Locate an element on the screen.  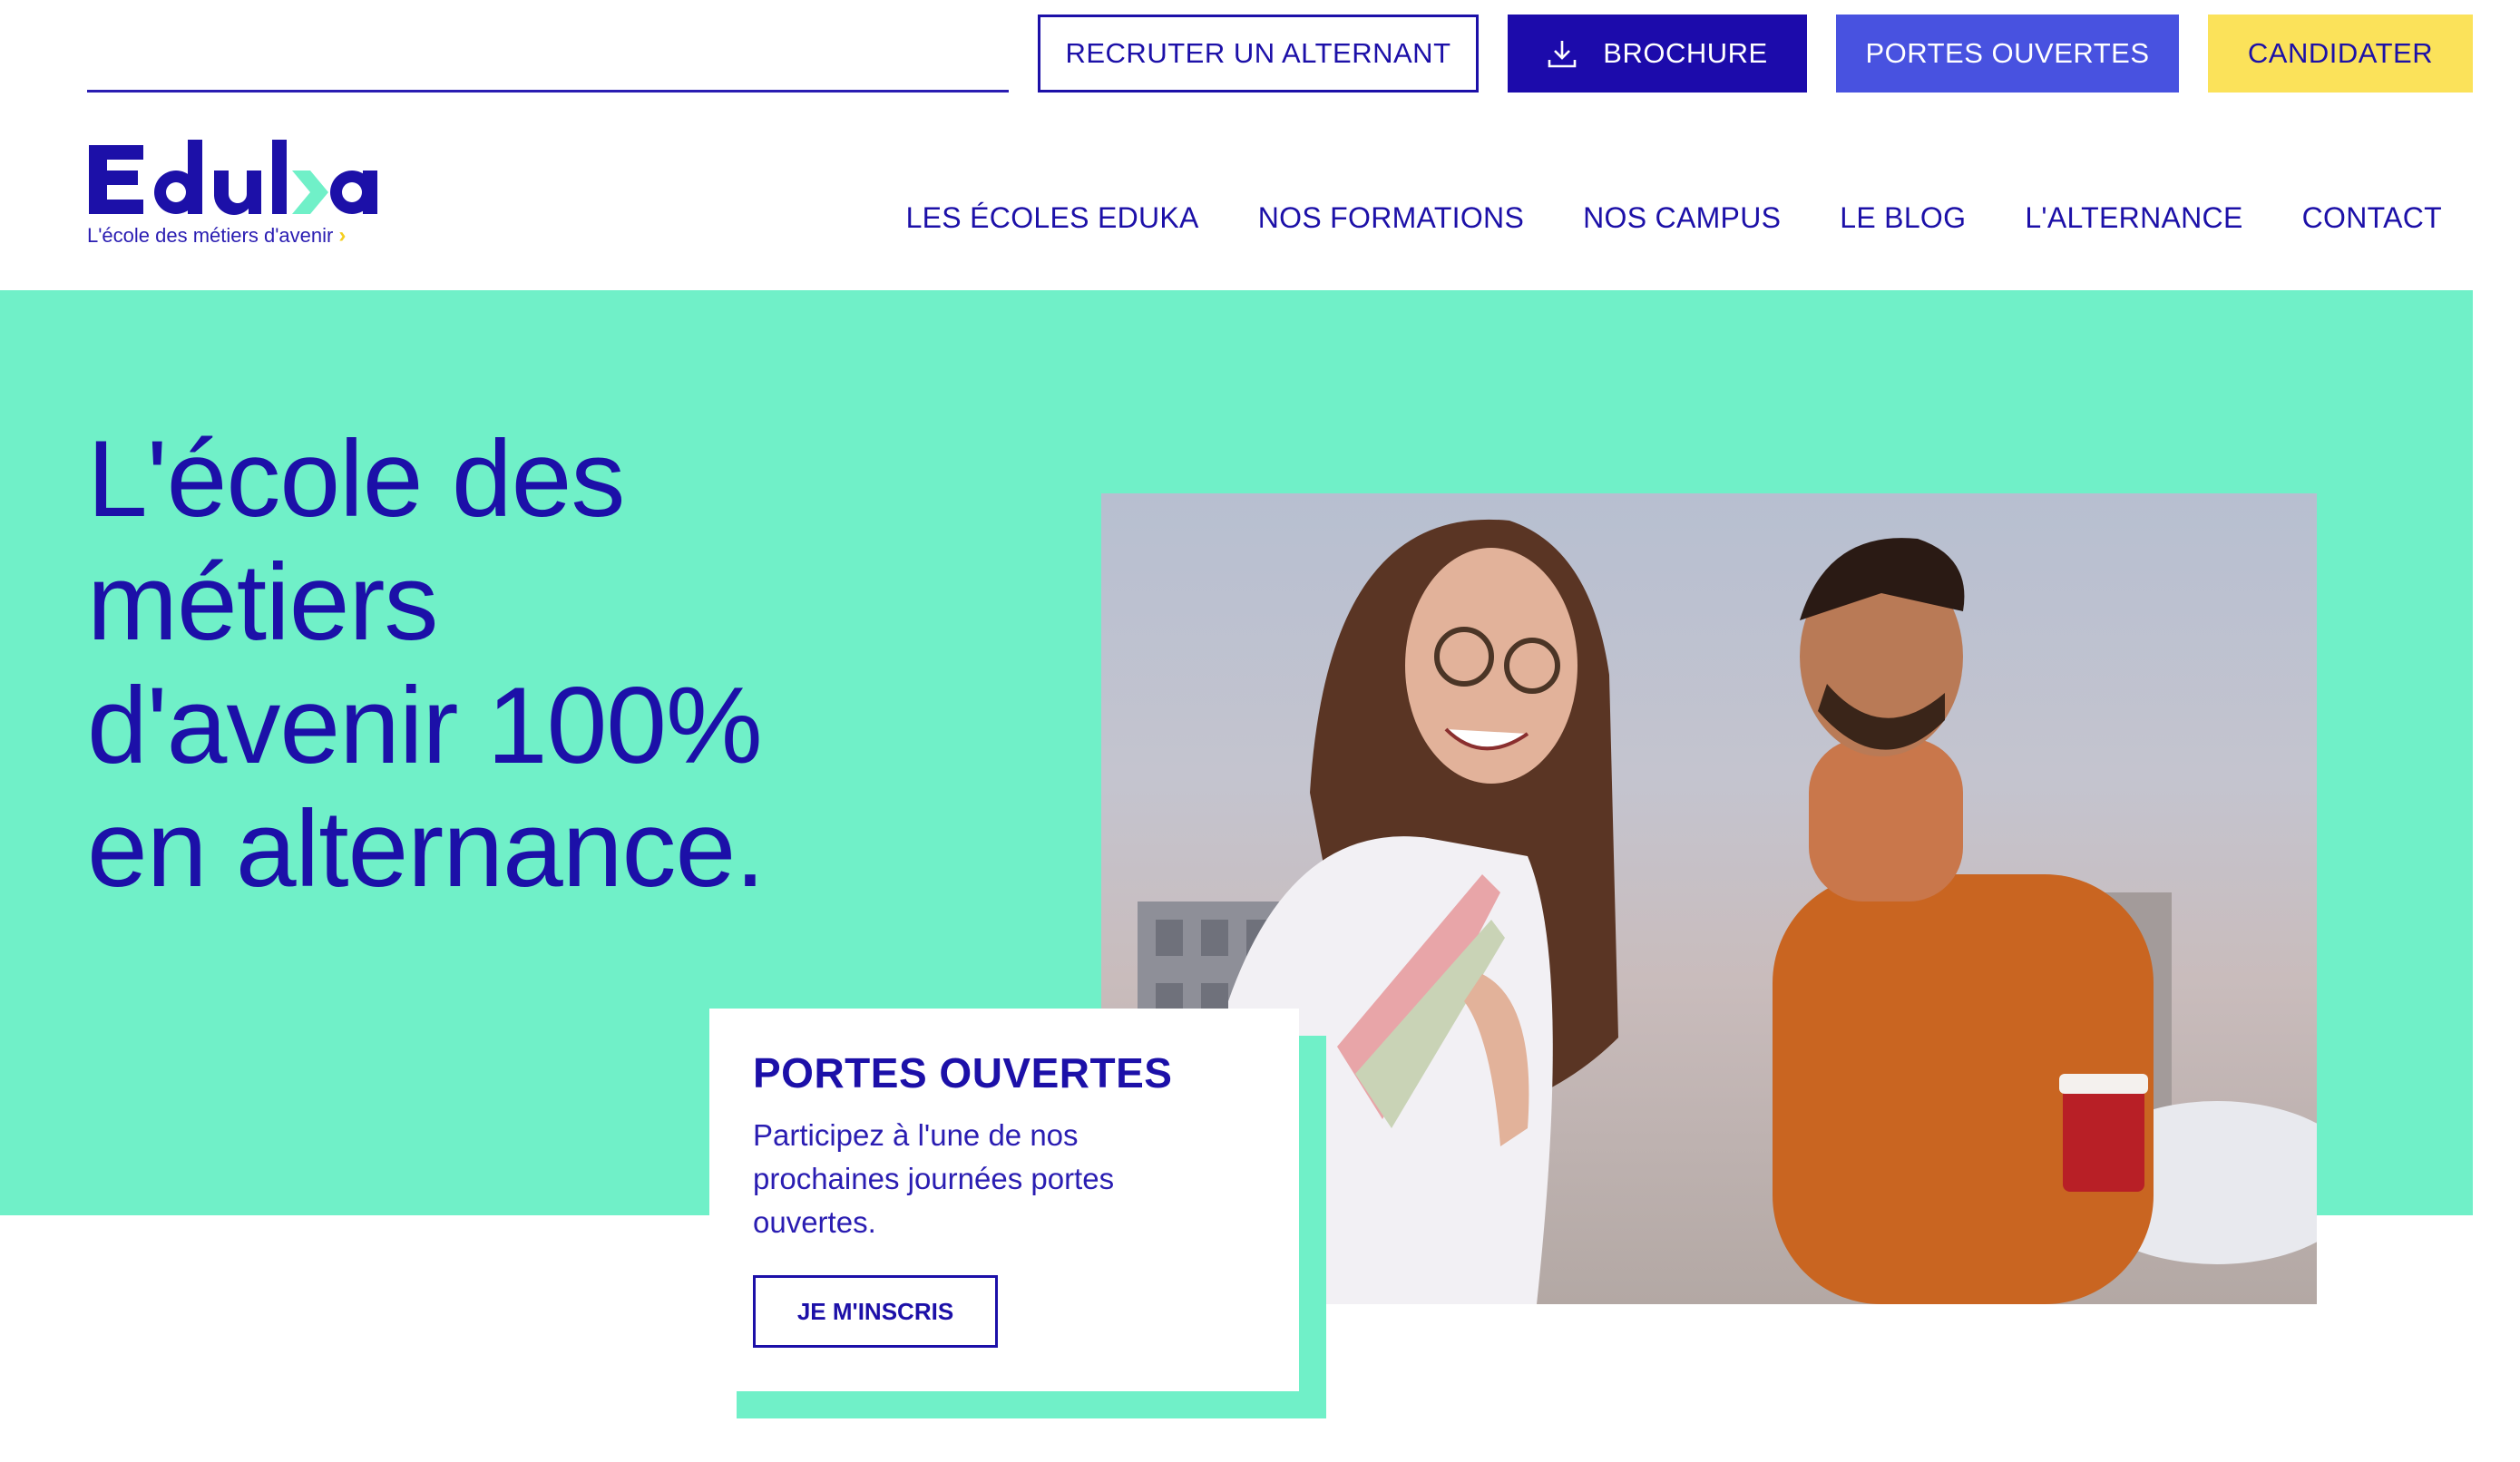
nav-item-ecoles: LES ÉCOLES EDUKA is located at coordinates (1053, 218).